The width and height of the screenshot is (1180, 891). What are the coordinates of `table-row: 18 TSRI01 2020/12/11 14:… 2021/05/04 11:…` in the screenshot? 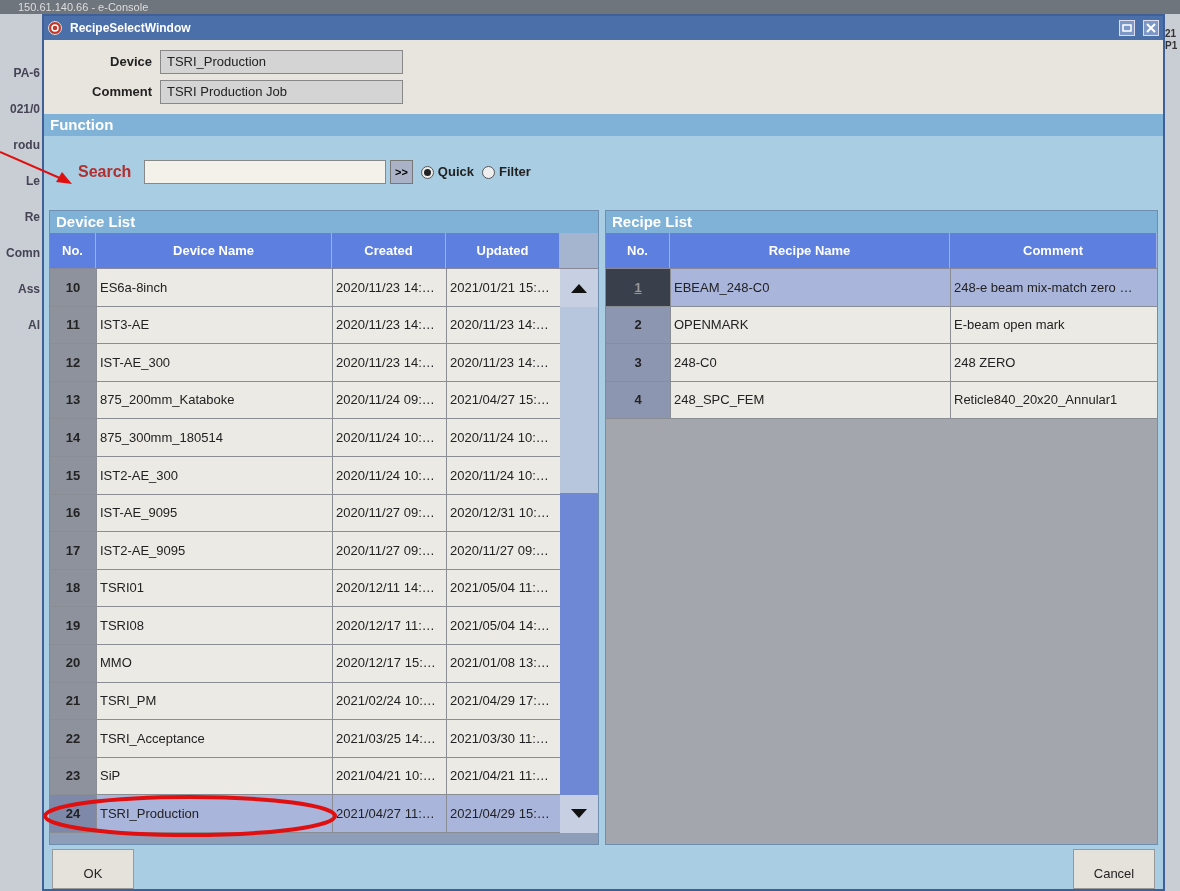 It's located at (305, 588).